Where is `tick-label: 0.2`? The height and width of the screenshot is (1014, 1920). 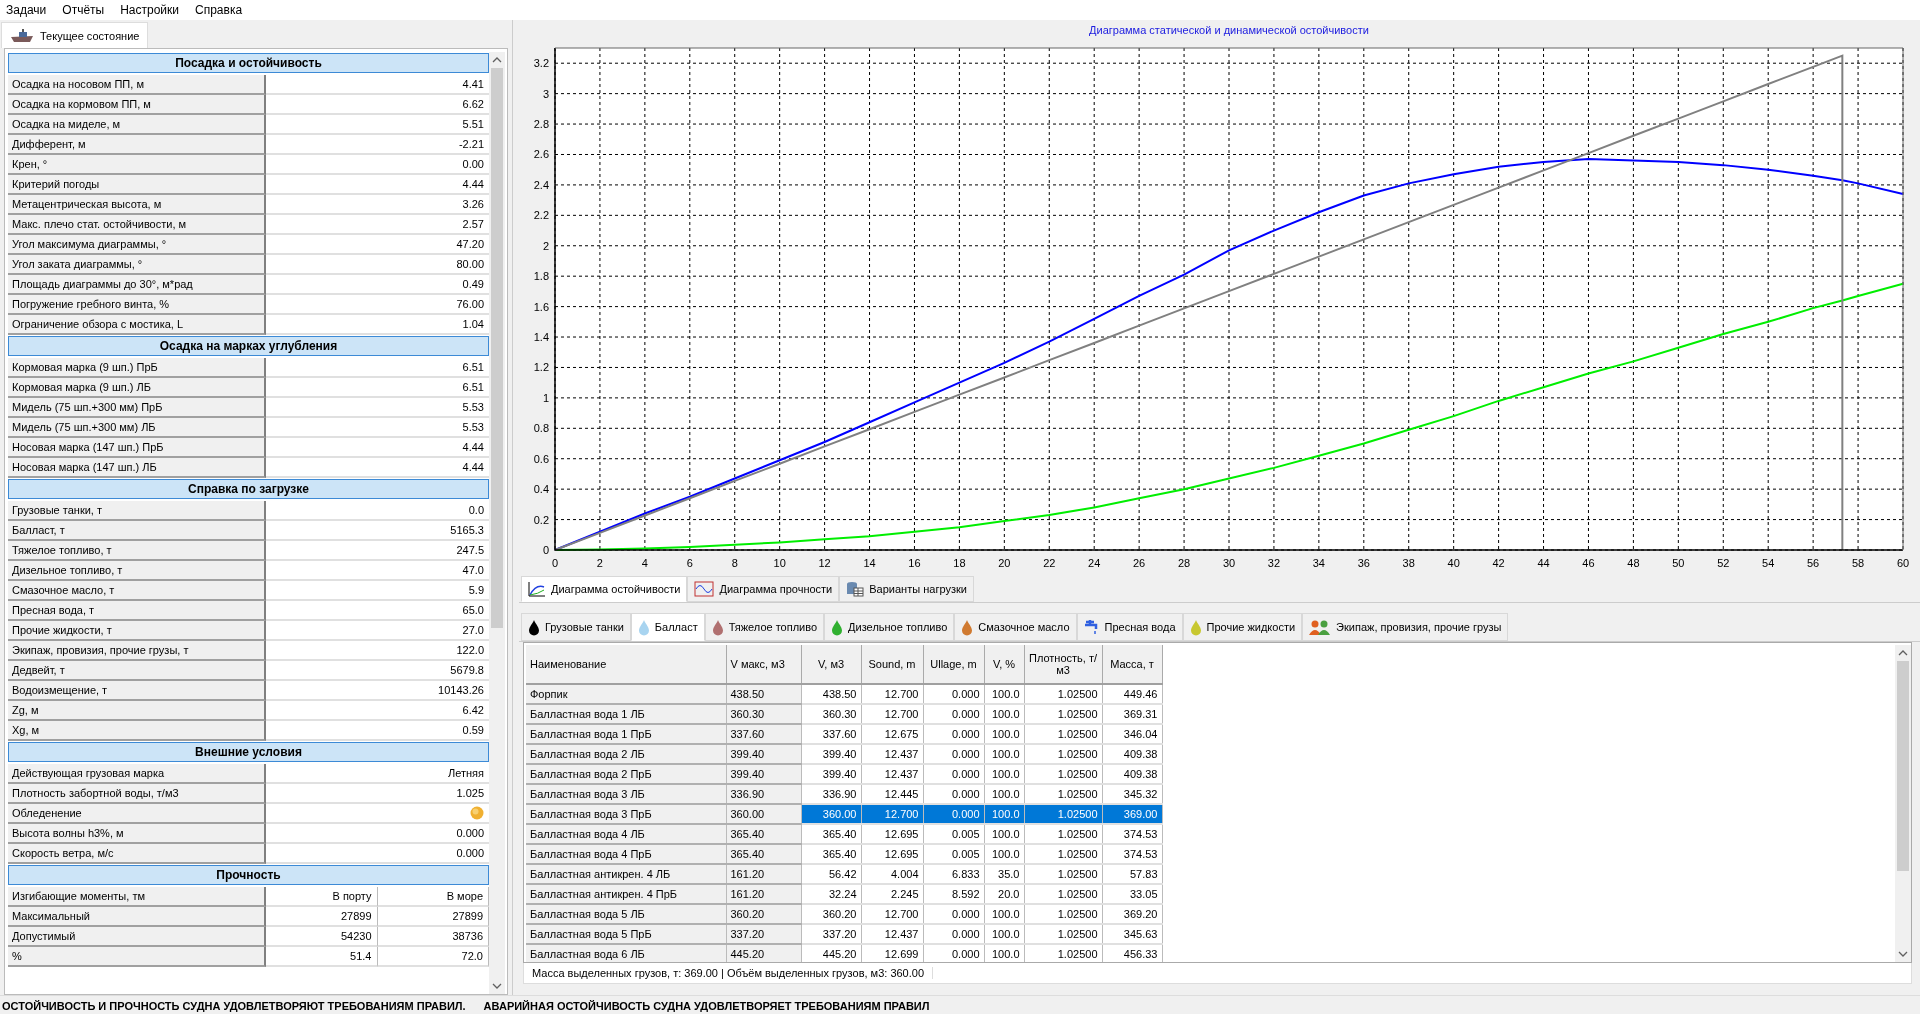
tick-label: 0.2 is located at coordinates (541, 519).